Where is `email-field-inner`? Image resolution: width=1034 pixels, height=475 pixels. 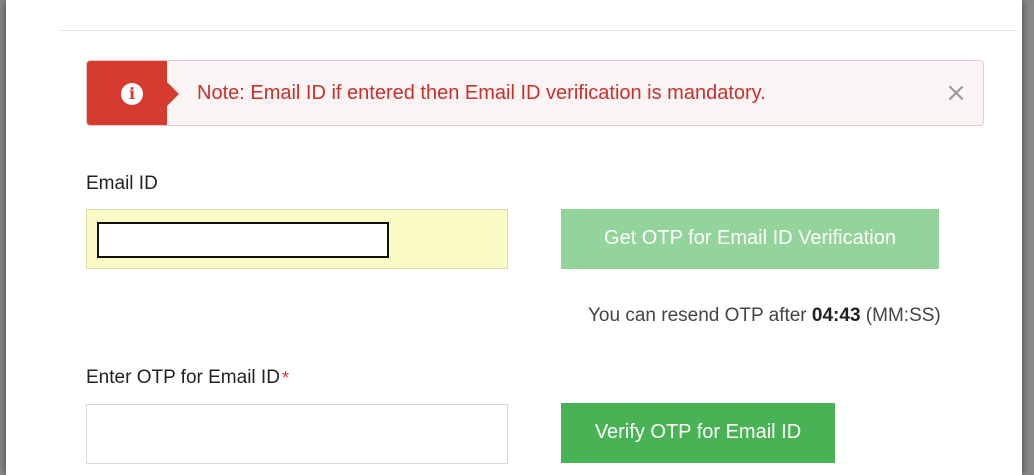 email-field-inner is located at coordinates (243, 240).